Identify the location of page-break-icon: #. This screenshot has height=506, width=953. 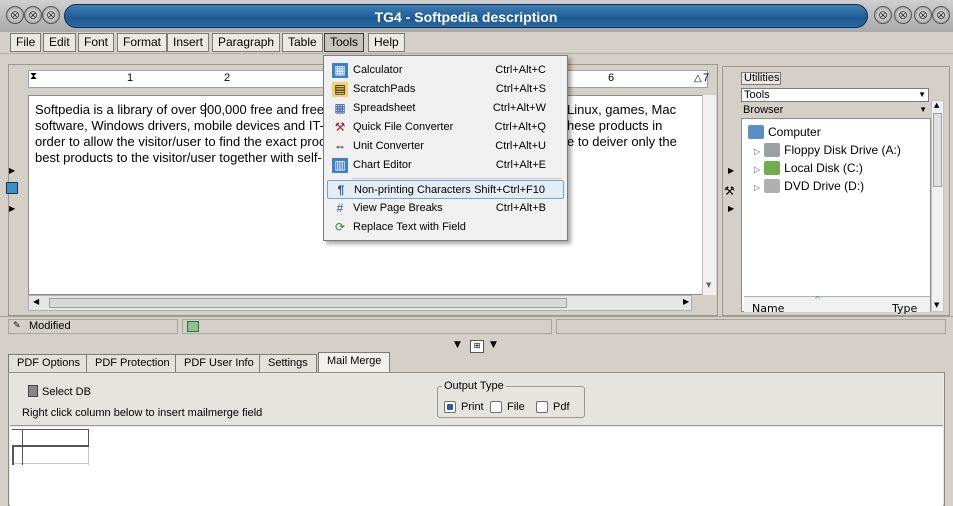
(340, 208).